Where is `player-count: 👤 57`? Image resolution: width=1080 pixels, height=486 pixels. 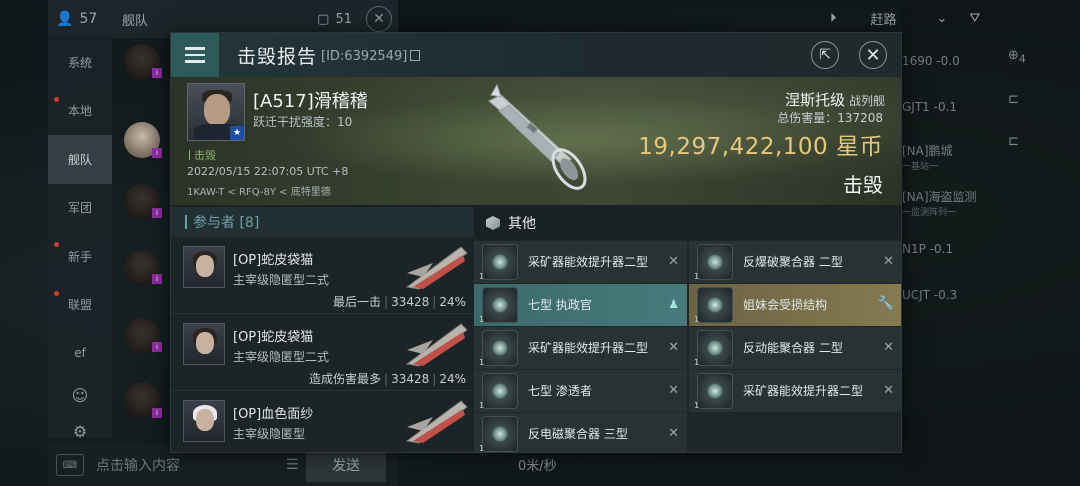 player-count: 👤 57 is located at coordinates (82, 19).